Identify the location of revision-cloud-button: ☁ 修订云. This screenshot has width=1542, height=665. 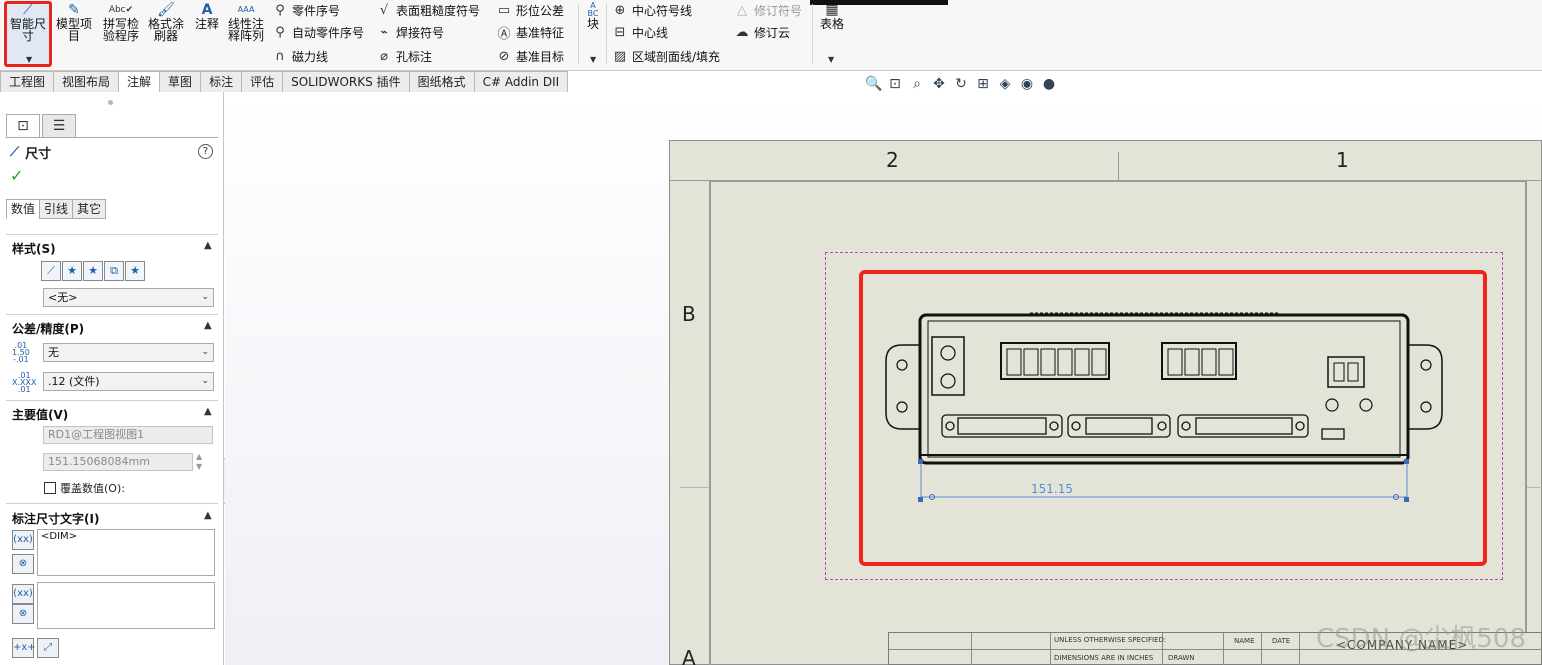
(762, 32).